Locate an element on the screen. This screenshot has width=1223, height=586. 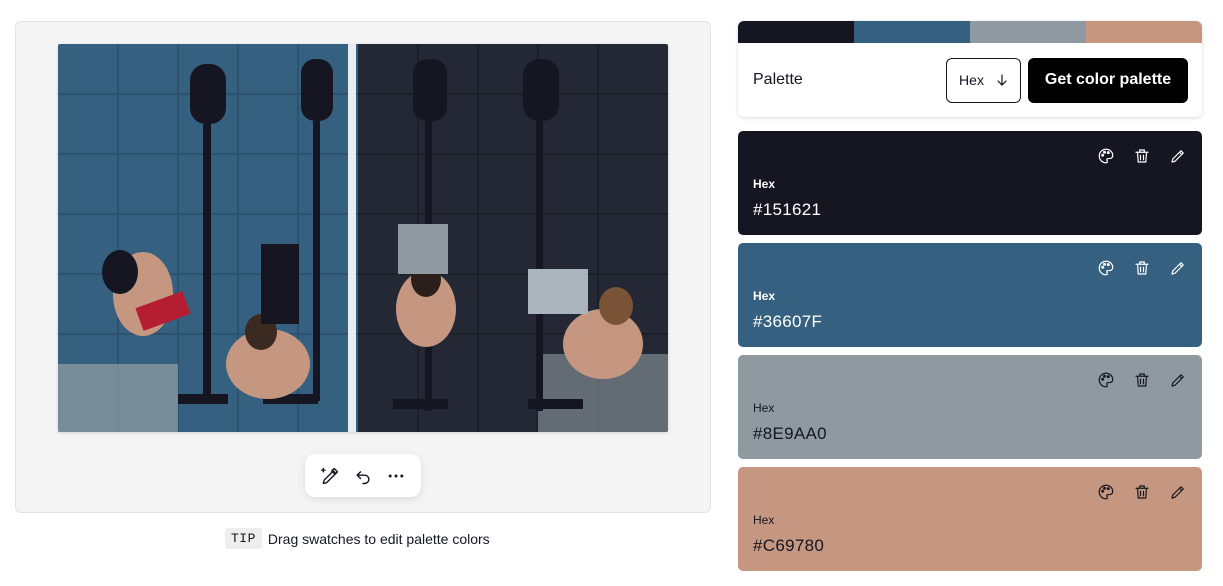
swatch-hex-value: #151621 is located at coordinates (787, 210).